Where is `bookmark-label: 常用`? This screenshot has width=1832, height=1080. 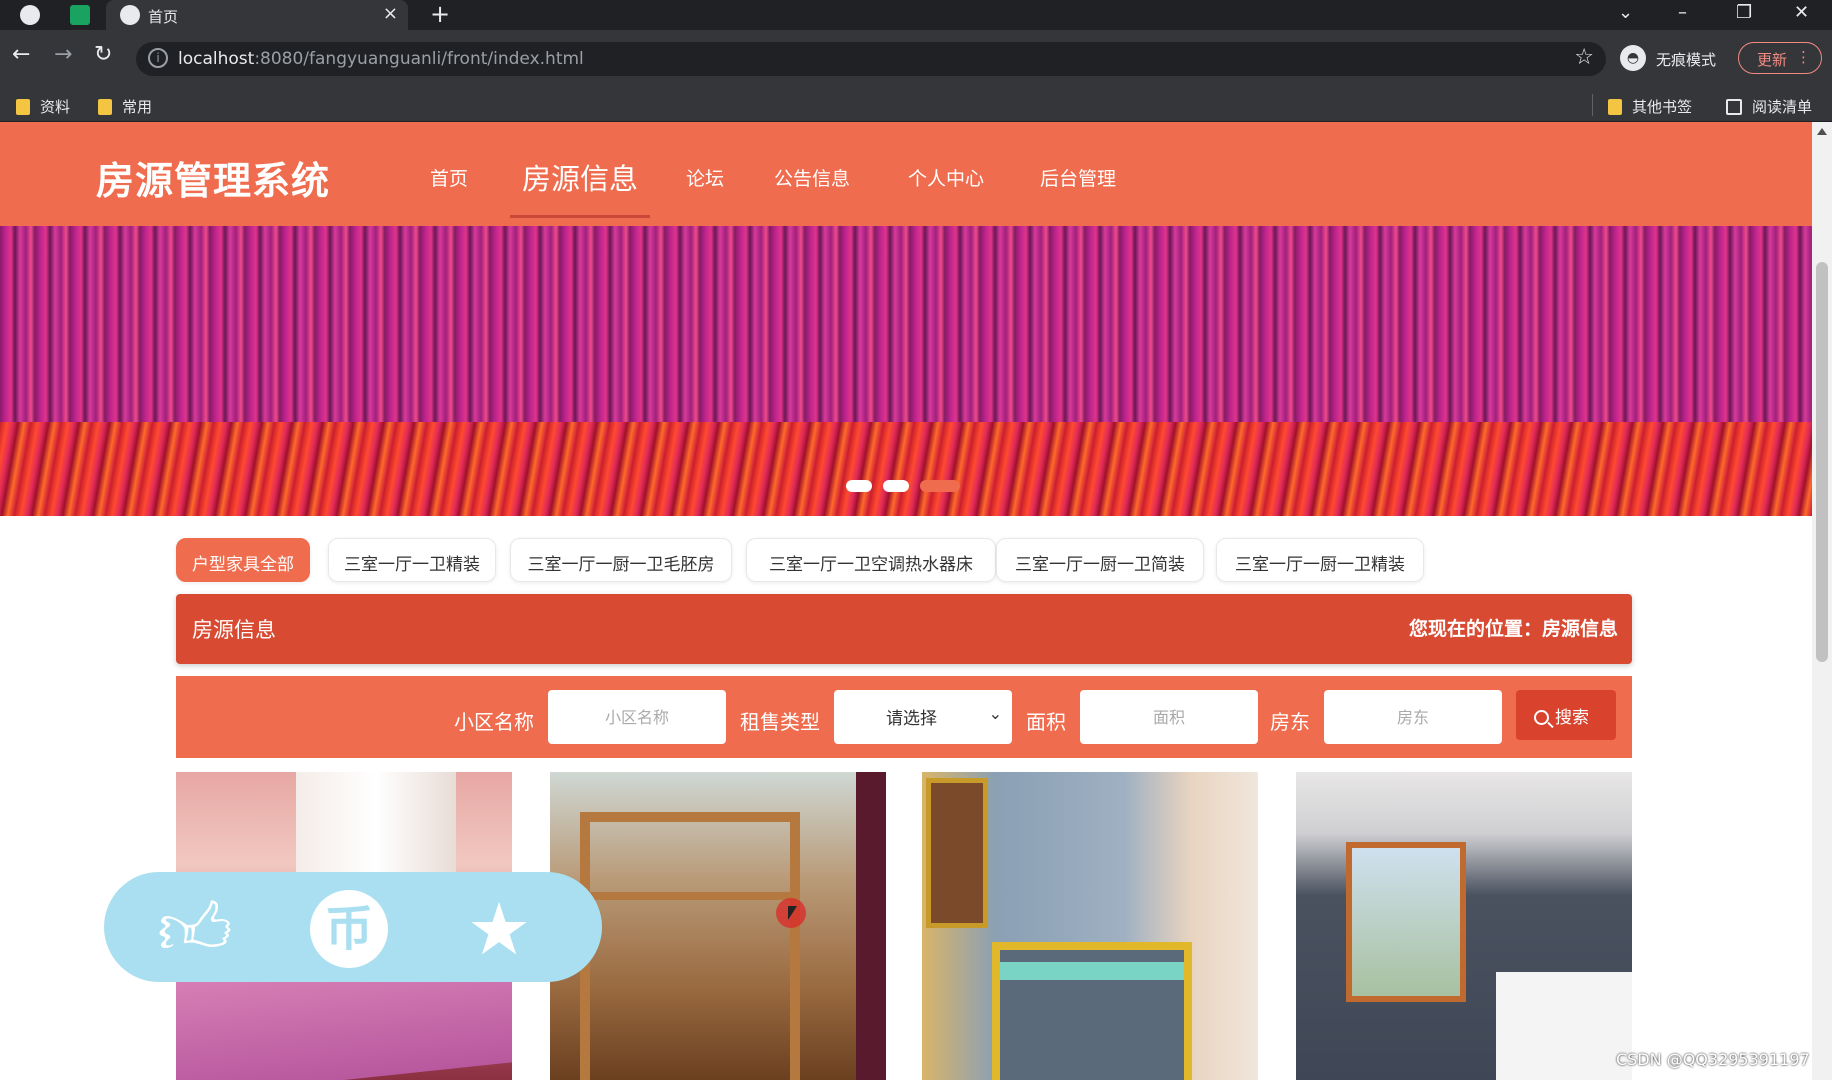 bookmark-label: 常用 is located at coordinates (137, 107).